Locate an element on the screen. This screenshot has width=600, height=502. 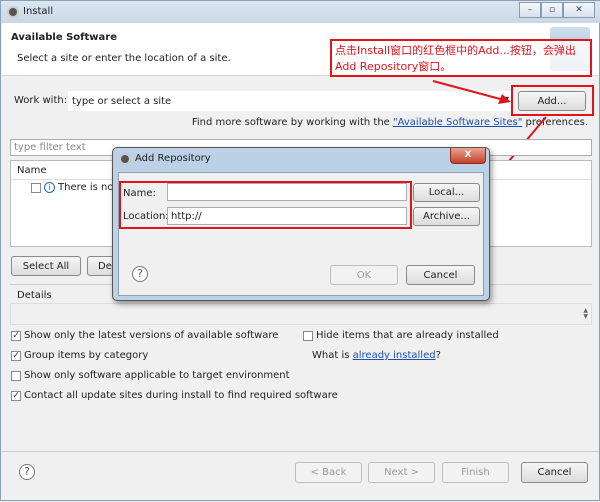
next-button: Next > is located at coordinates (401, 472).